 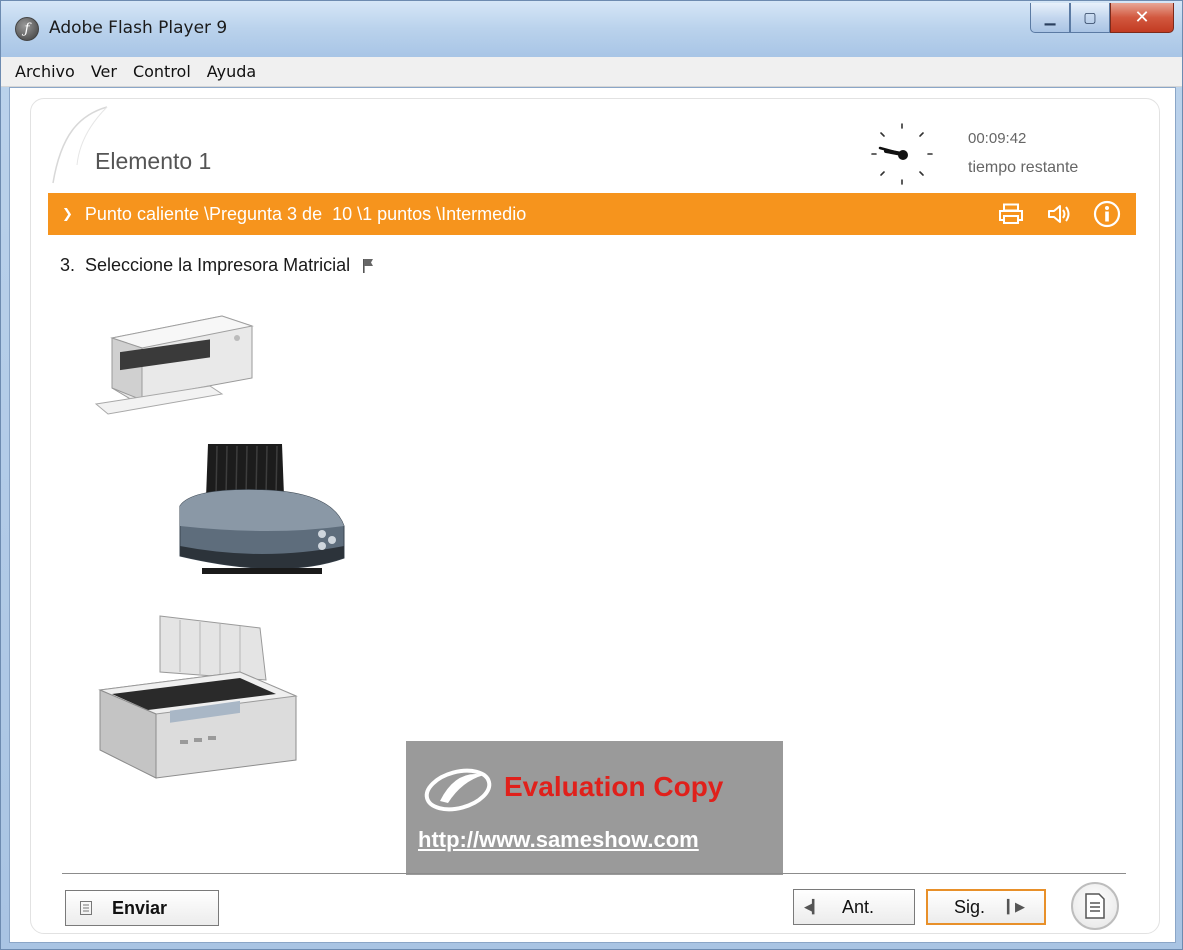 I want to click on maximize-button: ▢, so click(x=1090, y=18).